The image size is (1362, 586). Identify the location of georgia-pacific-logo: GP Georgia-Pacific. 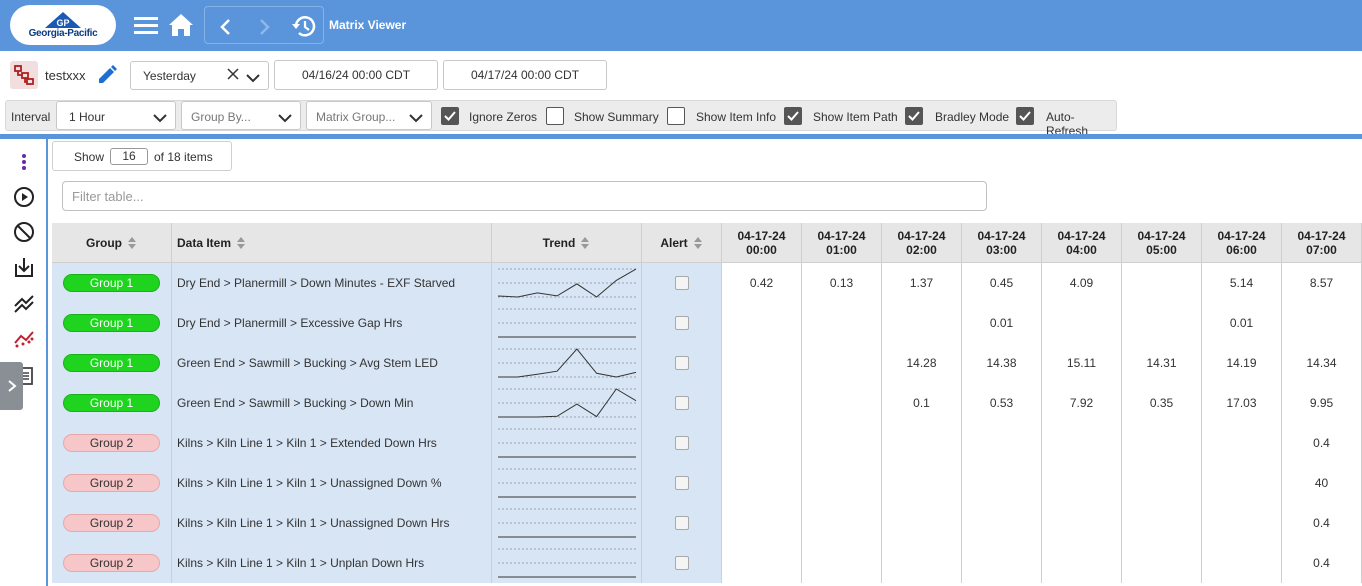
(63, 25).